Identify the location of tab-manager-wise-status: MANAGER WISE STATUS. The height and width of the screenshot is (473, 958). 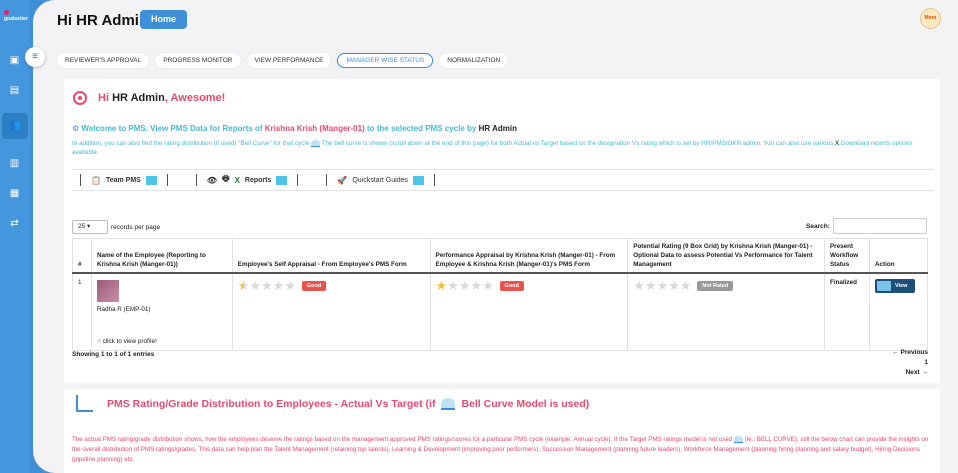
(385, 60).